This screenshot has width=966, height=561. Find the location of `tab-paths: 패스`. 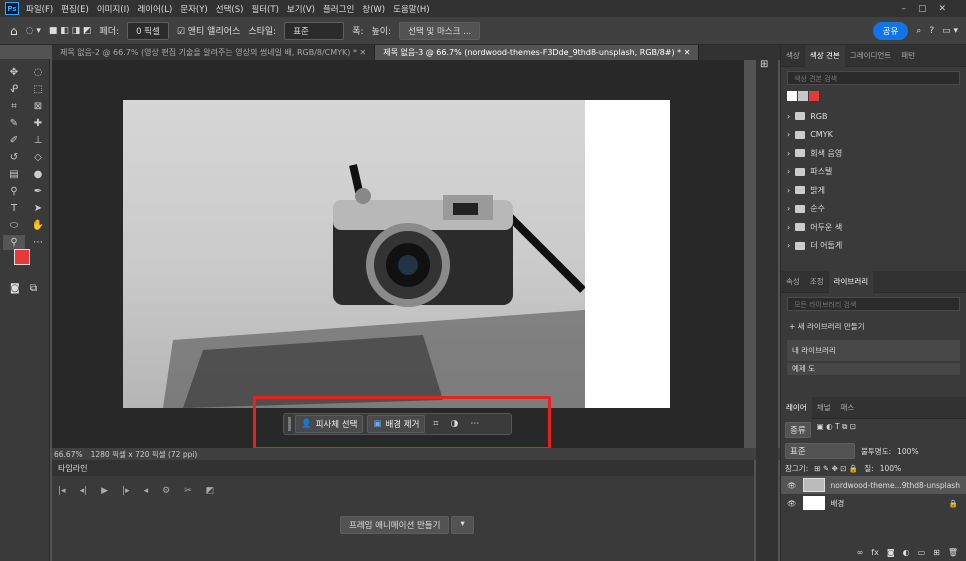

tab-paths: 패스 is located at coordinates (848, 407).